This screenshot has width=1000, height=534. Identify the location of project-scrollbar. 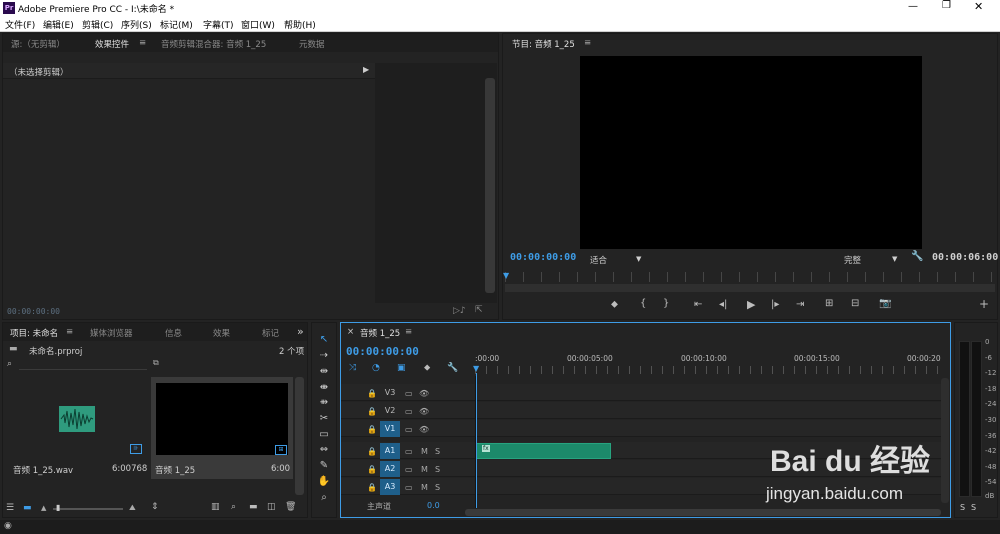
(299, 436).